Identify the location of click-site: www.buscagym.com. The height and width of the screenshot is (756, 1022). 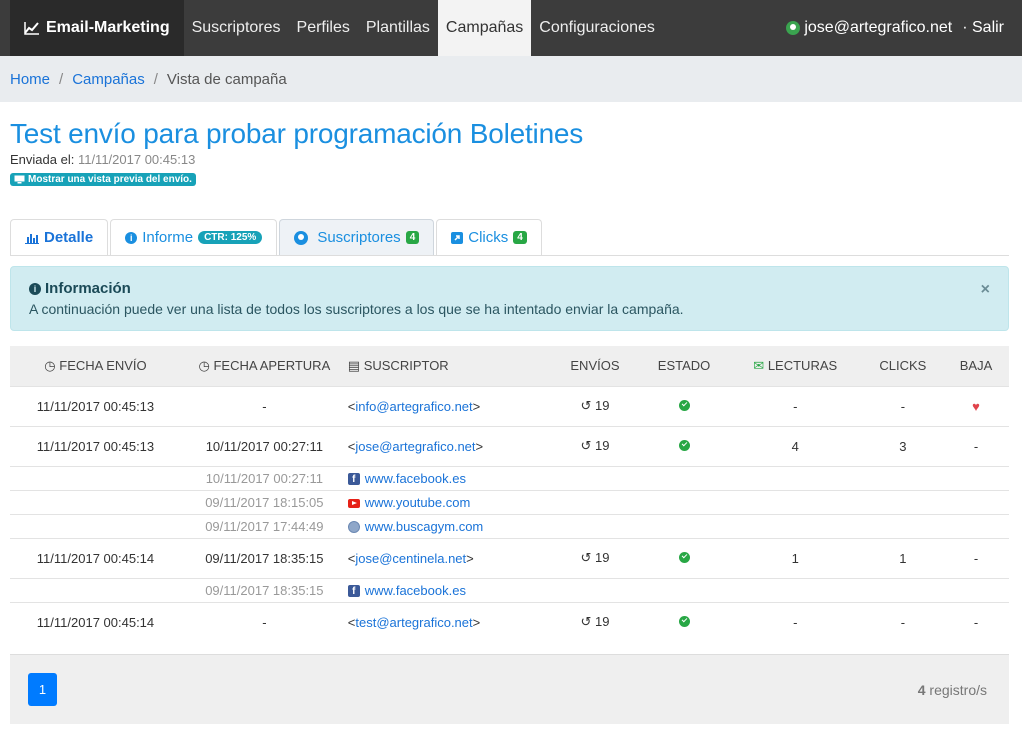
(448, 525).